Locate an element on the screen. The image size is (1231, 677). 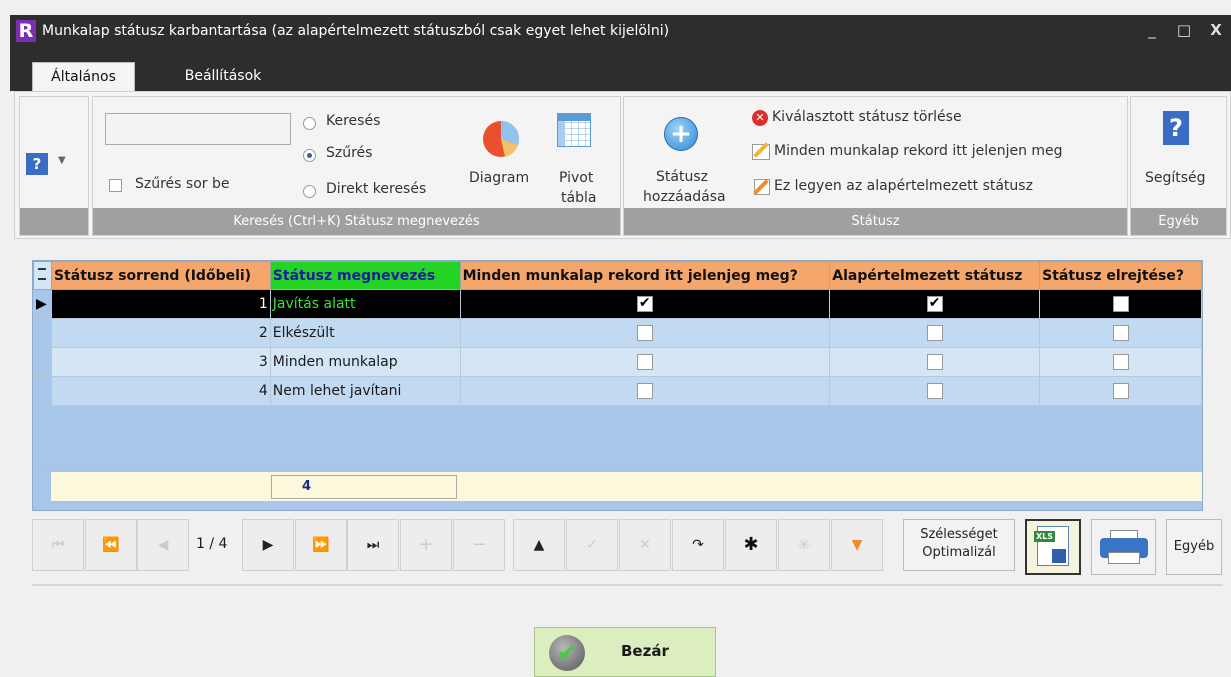
cell-order: 2 is located at coordinates (160, 333).